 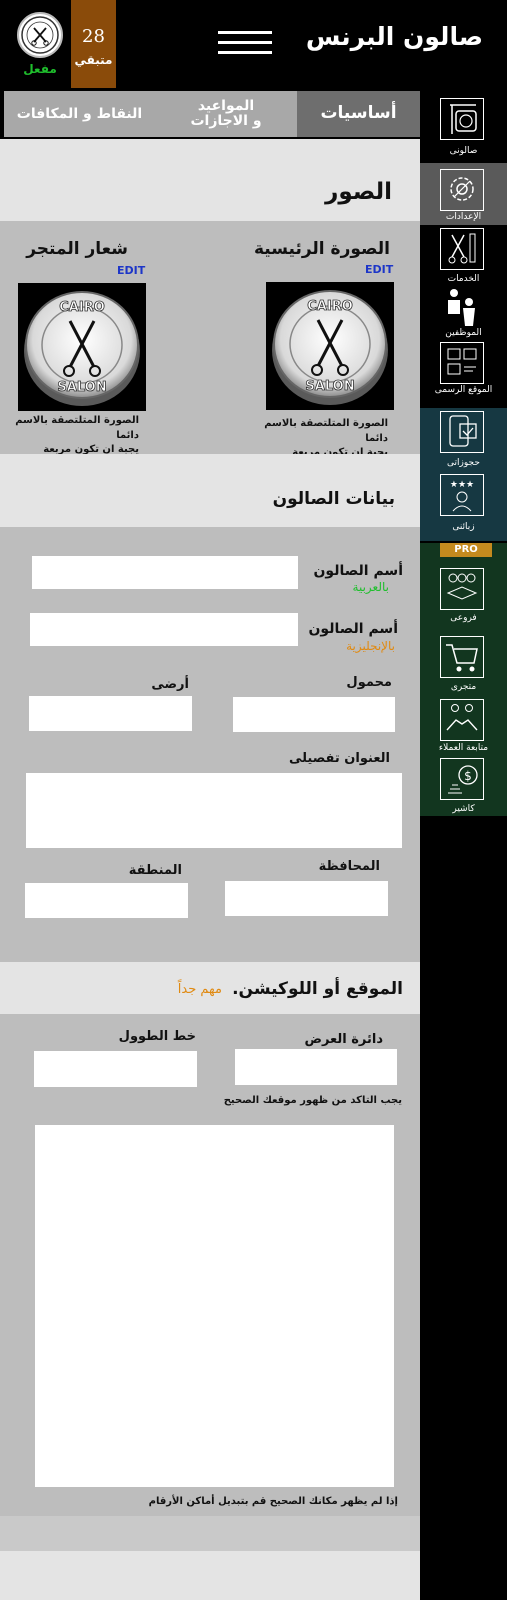 I want to click on sidebar-item-label: الإعدادات, so click(x=463, y=217).